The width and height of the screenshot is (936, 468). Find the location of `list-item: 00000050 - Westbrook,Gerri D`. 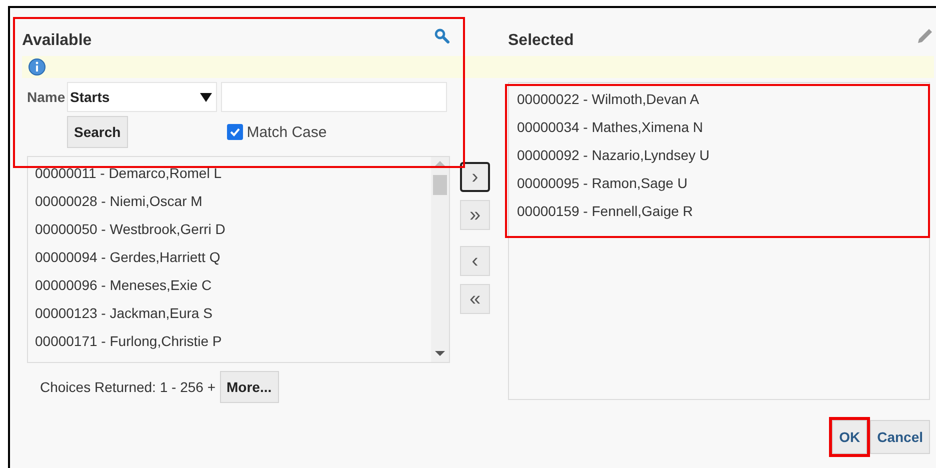

list-item: 00000050 - Westbrook,Gerri D is located at coordinates (233, 229).